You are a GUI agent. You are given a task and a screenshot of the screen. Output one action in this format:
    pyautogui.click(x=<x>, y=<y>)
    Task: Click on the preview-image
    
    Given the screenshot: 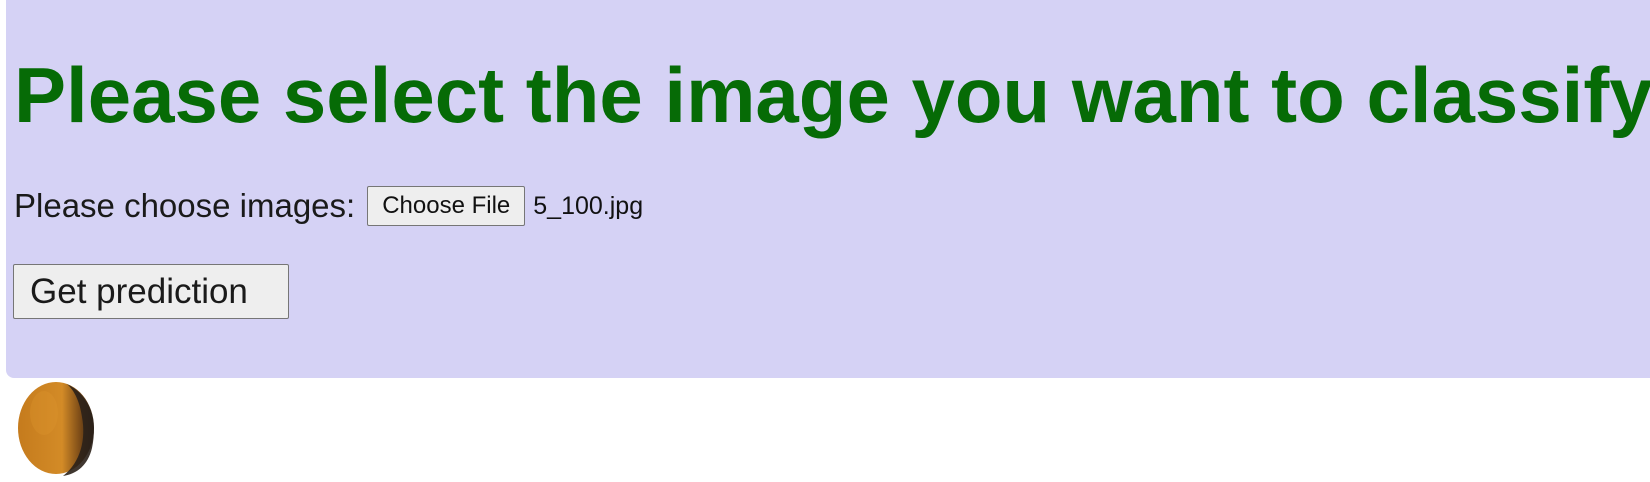 What is the action you would take?
    pyautogui.click(x=56, y=429)
    